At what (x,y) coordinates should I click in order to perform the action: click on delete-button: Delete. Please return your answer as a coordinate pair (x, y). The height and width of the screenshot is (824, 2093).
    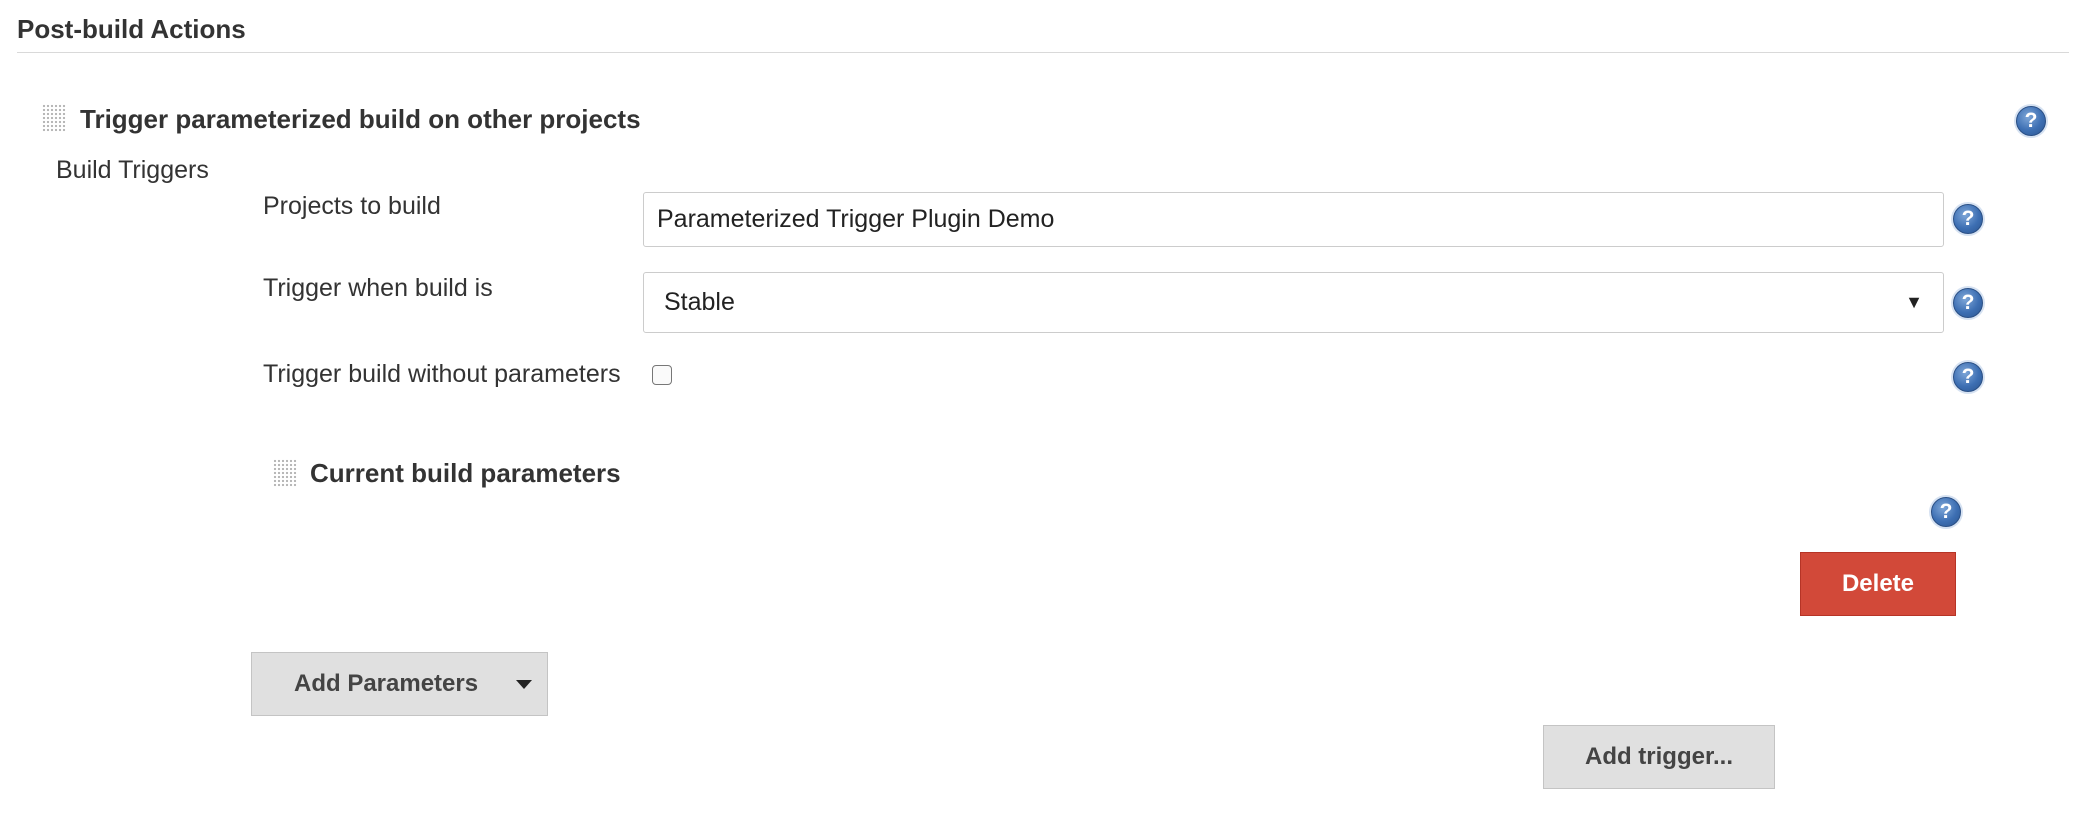
    Looking at the image, I should click on (1878, 584).